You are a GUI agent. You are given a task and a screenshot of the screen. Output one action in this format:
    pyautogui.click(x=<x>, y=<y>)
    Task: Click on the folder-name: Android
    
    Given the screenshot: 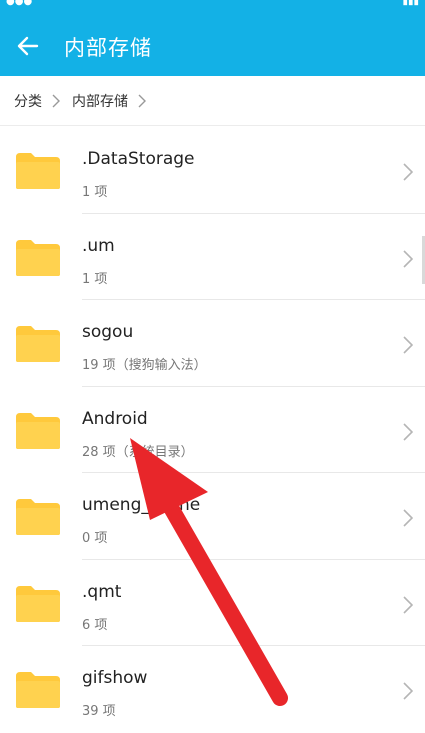 What is the action you would take?
    pyautogui.click(x=115, y=418)
    